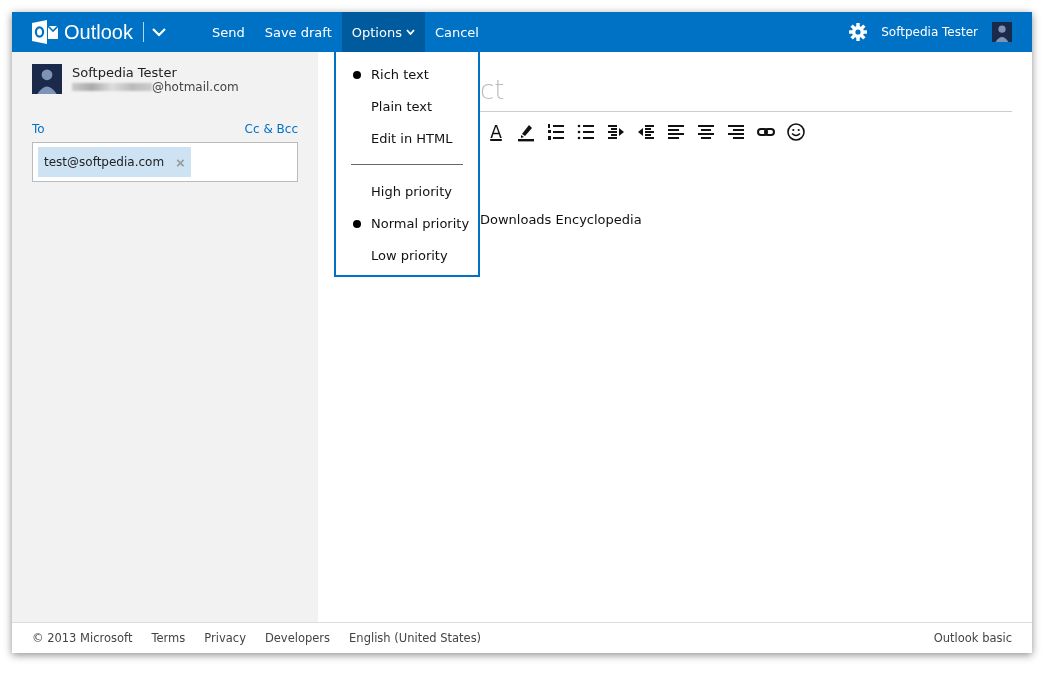  I want to click on nav-button: Cancel, so click(456, 32).